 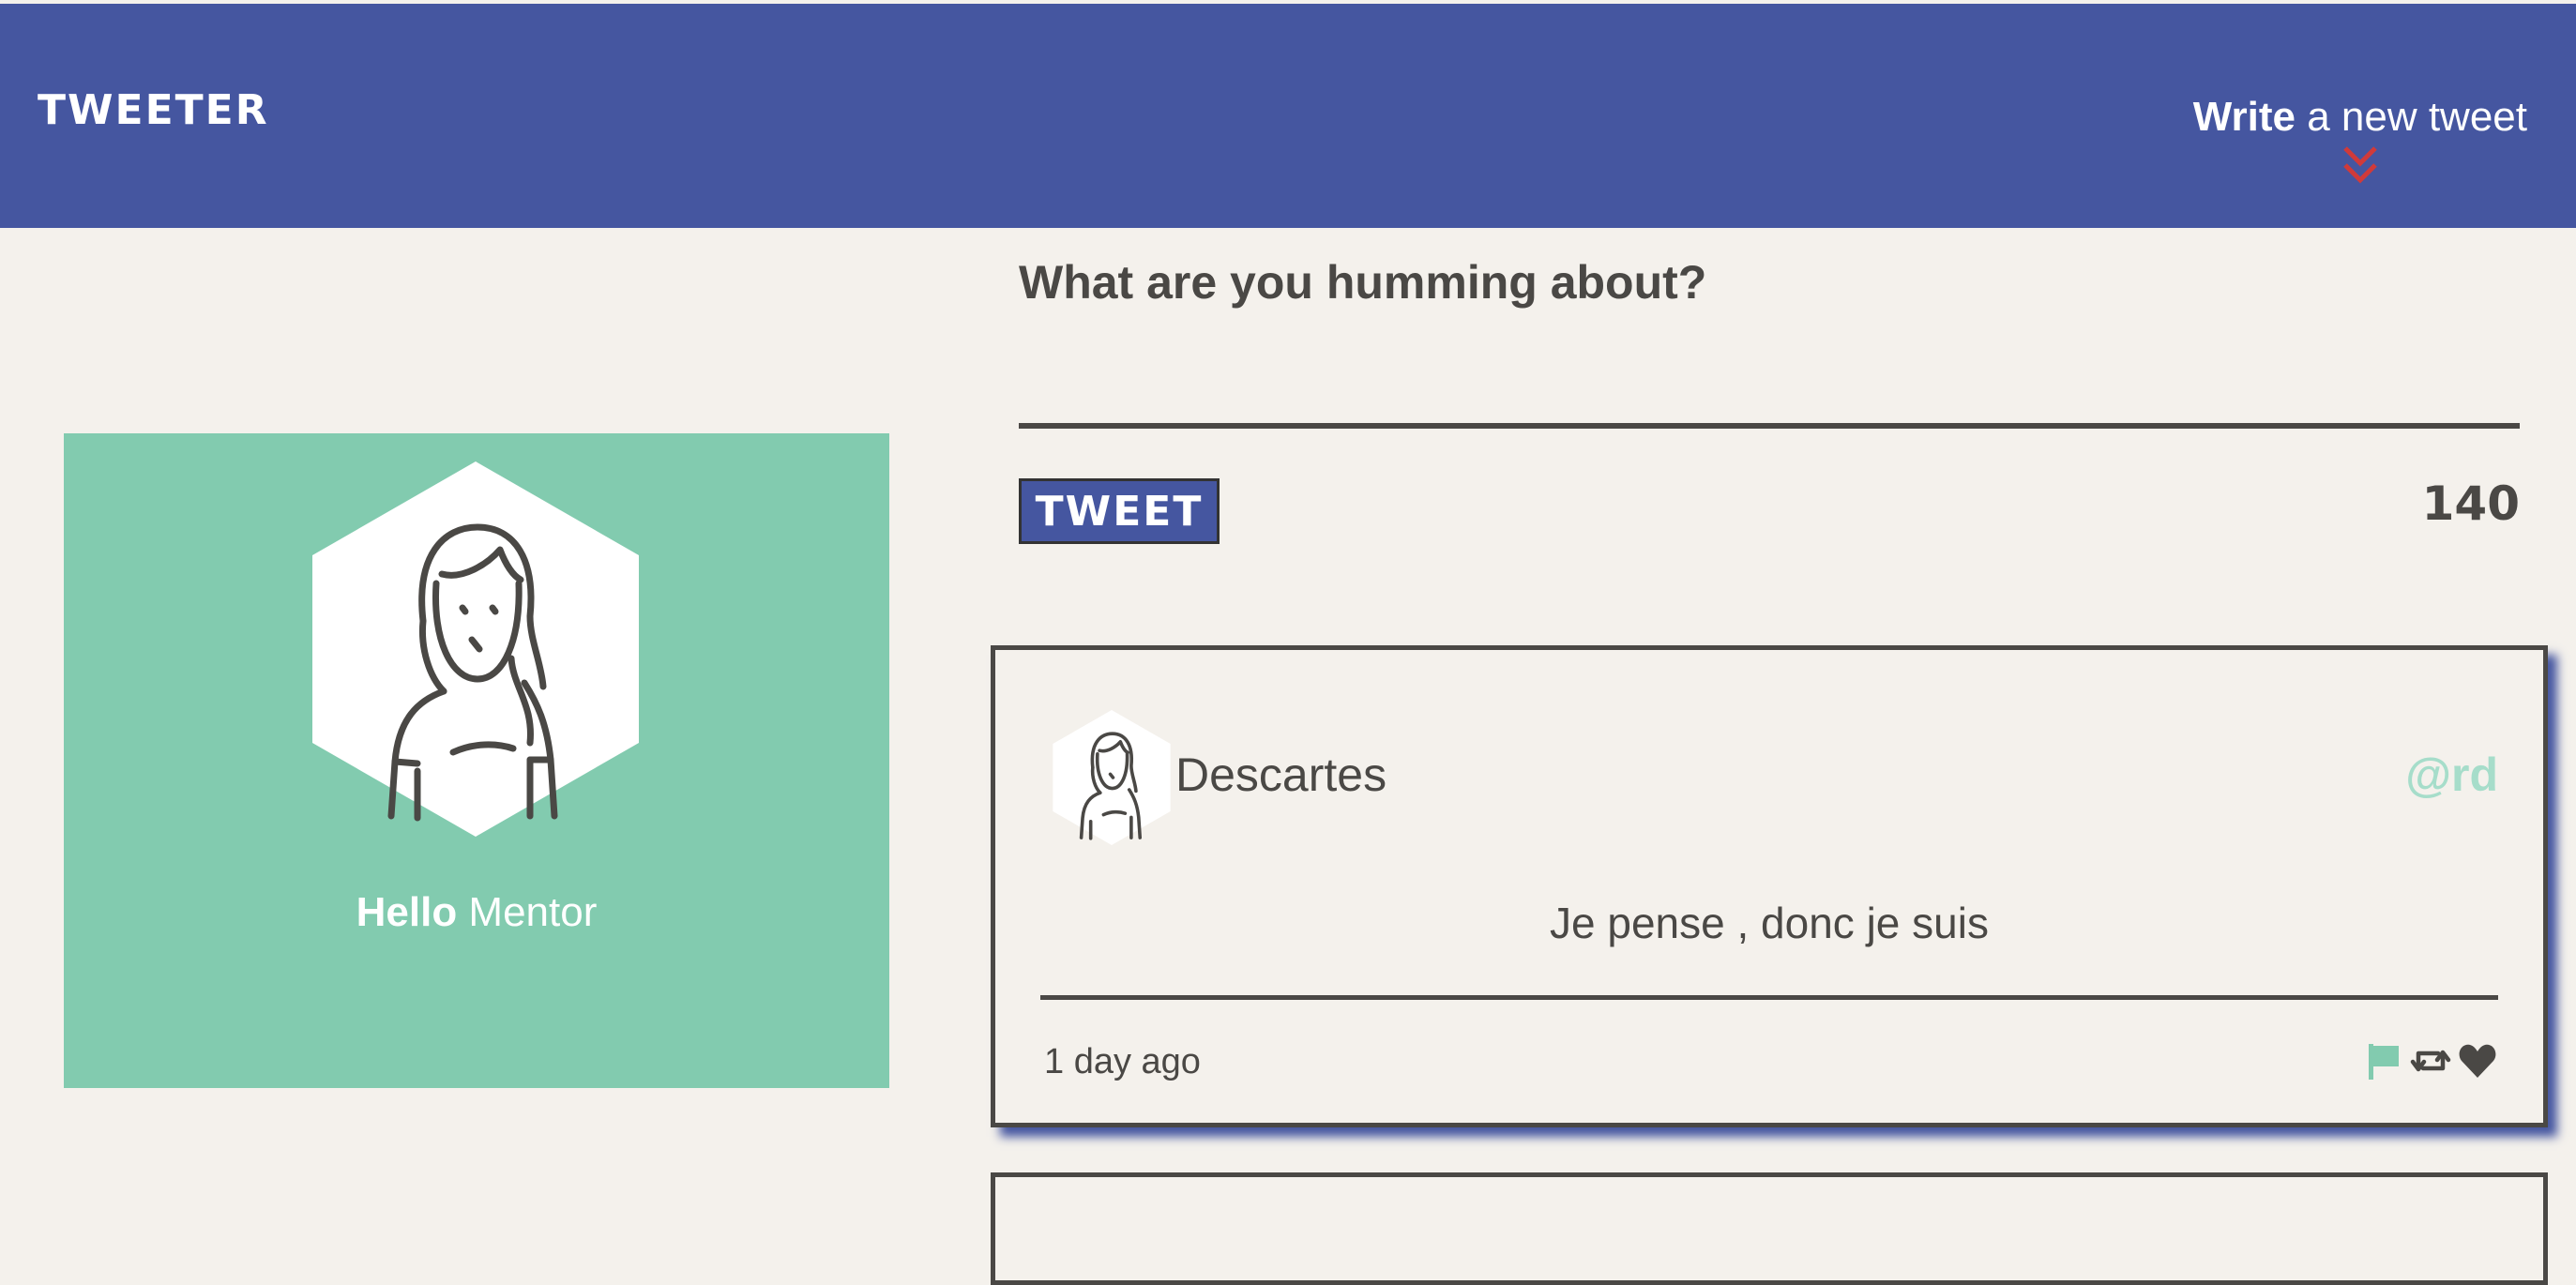 I want to click on tweet-textarea, so click(x=1769, y=381).